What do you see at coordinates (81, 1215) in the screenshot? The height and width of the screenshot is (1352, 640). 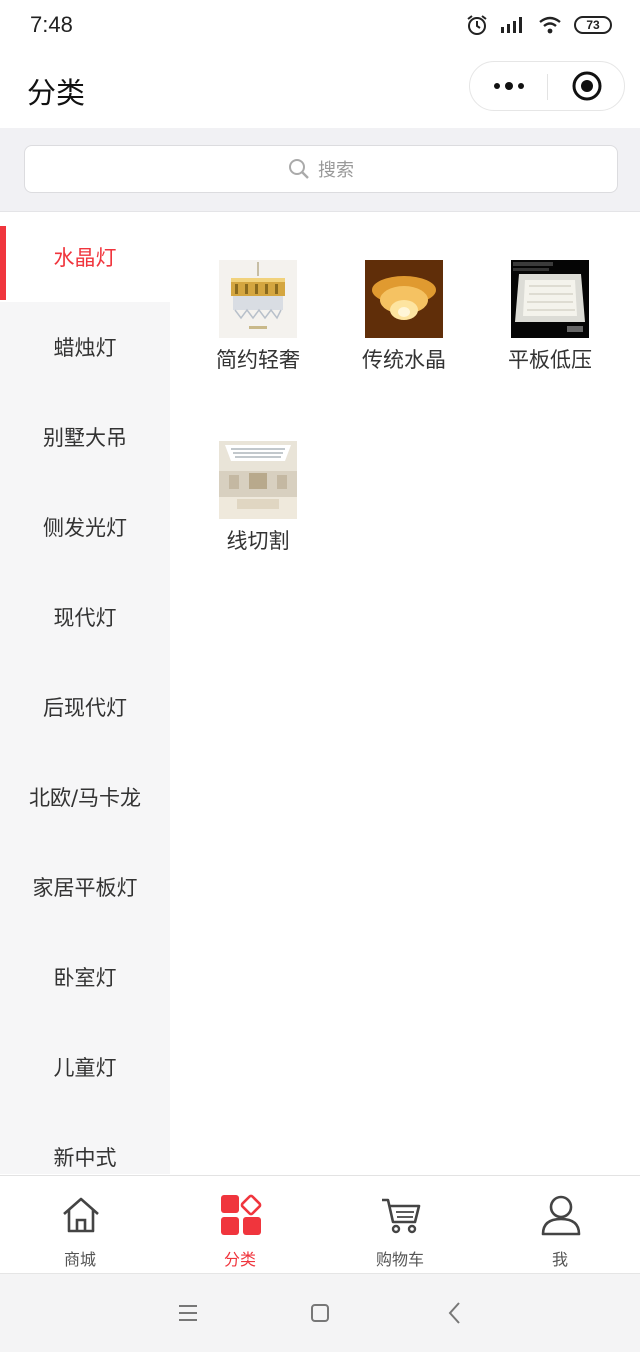 I see `home-icon` at bounding box center [81, 1215].